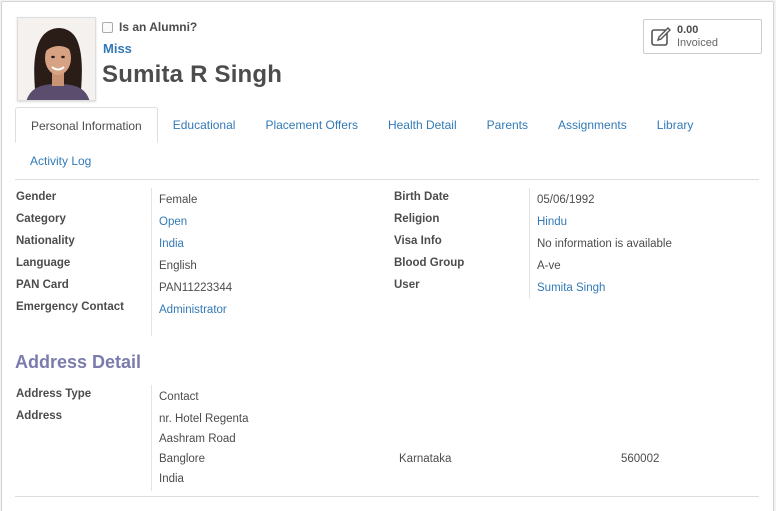 This screenshot has width=776, height=511. Describe the element at coordinates (179, 397) in the screenshot. I see `address-type-value: Contact` at that location.